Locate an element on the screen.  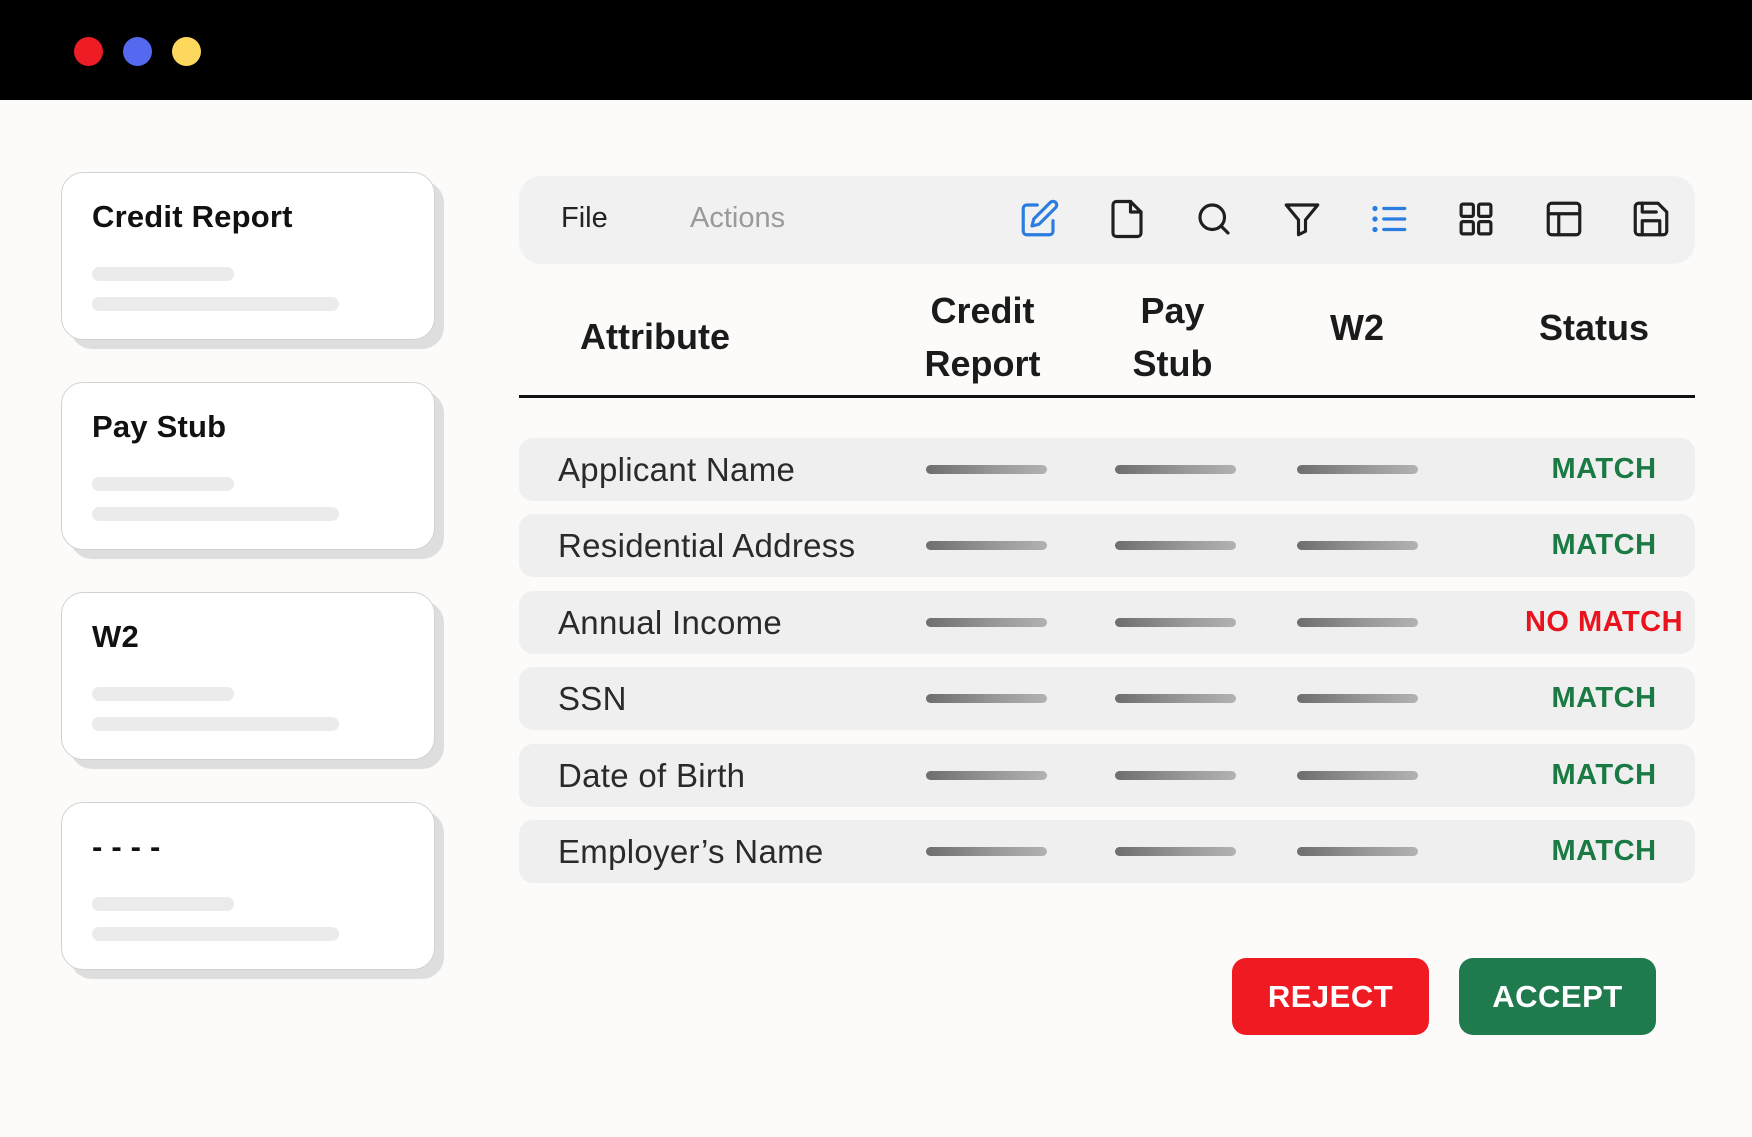
header-label: Attribute is located at coordinates (655, 336).